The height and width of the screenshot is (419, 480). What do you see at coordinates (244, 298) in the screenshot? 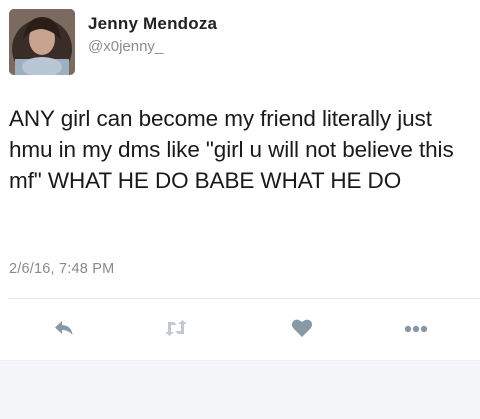
I see `divider` at bounding box center [244, 298].